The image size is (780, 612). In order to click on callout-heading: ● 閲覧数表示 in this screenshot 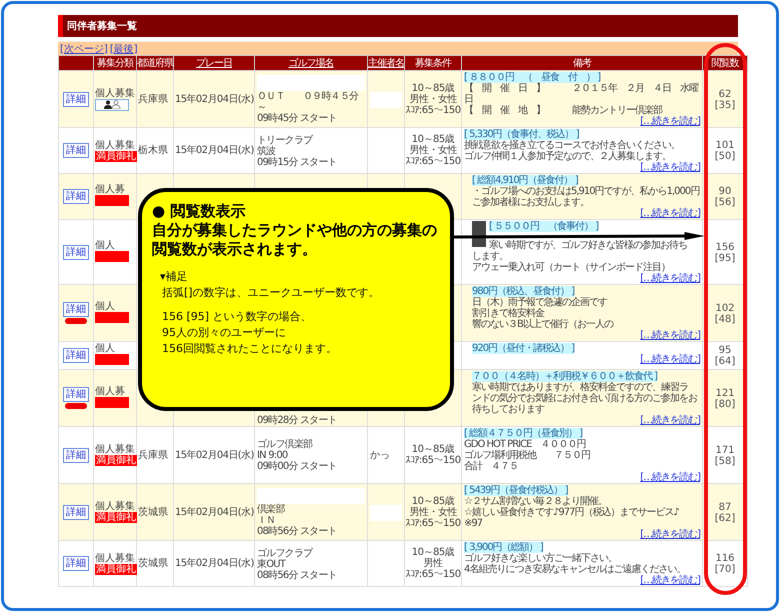, I will do `click(199, 211)`.